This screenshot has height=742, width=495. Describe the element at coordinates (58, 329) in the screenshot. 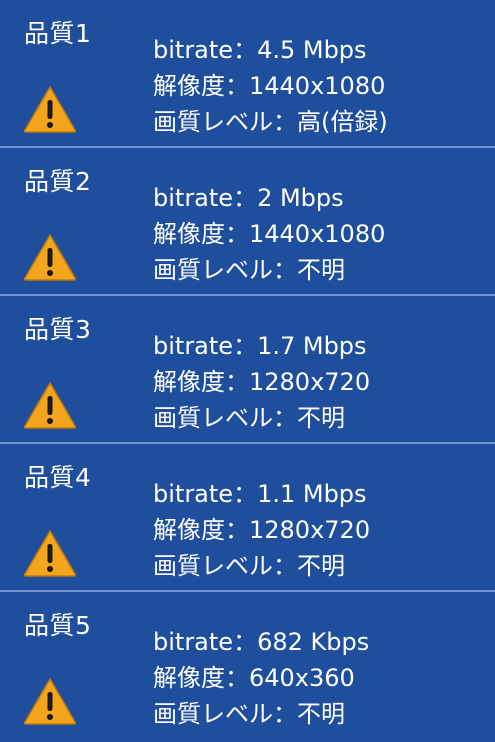

I see `item-title: 品質3` at that location.